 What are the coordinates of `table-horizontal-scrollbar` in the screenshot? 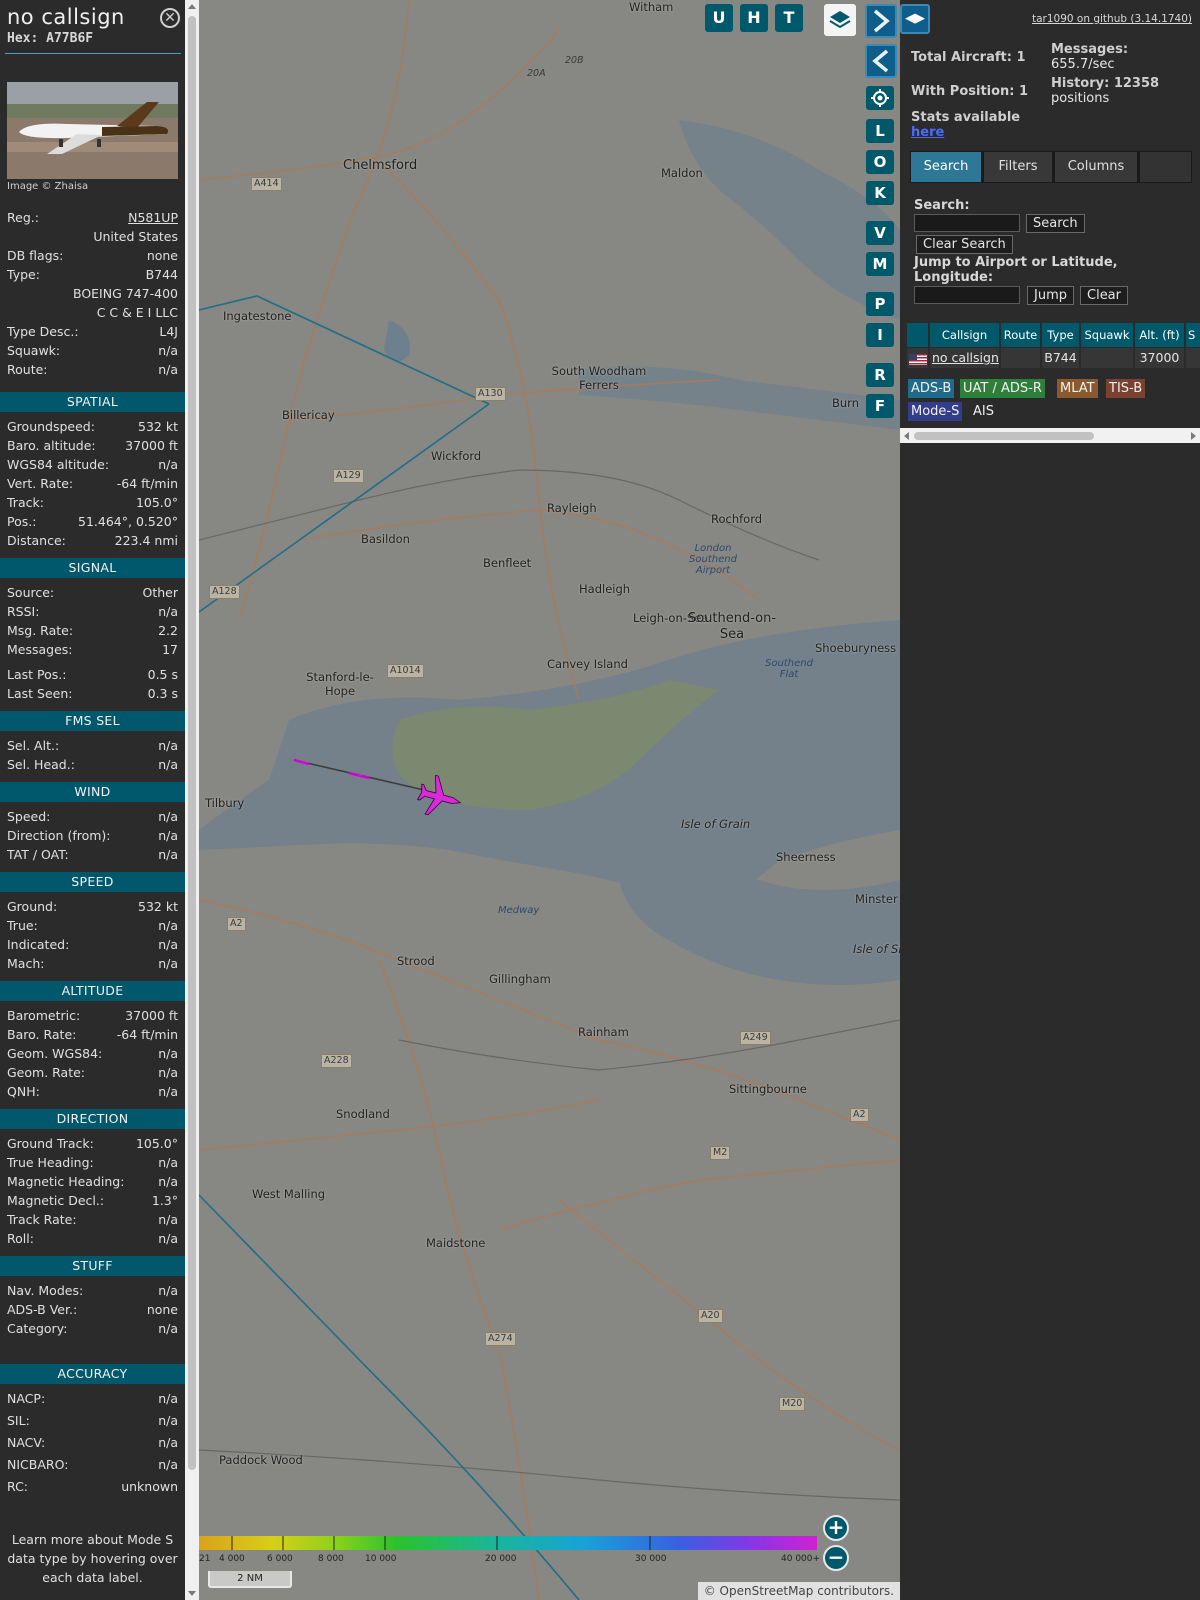 It's located at (1050, 435).